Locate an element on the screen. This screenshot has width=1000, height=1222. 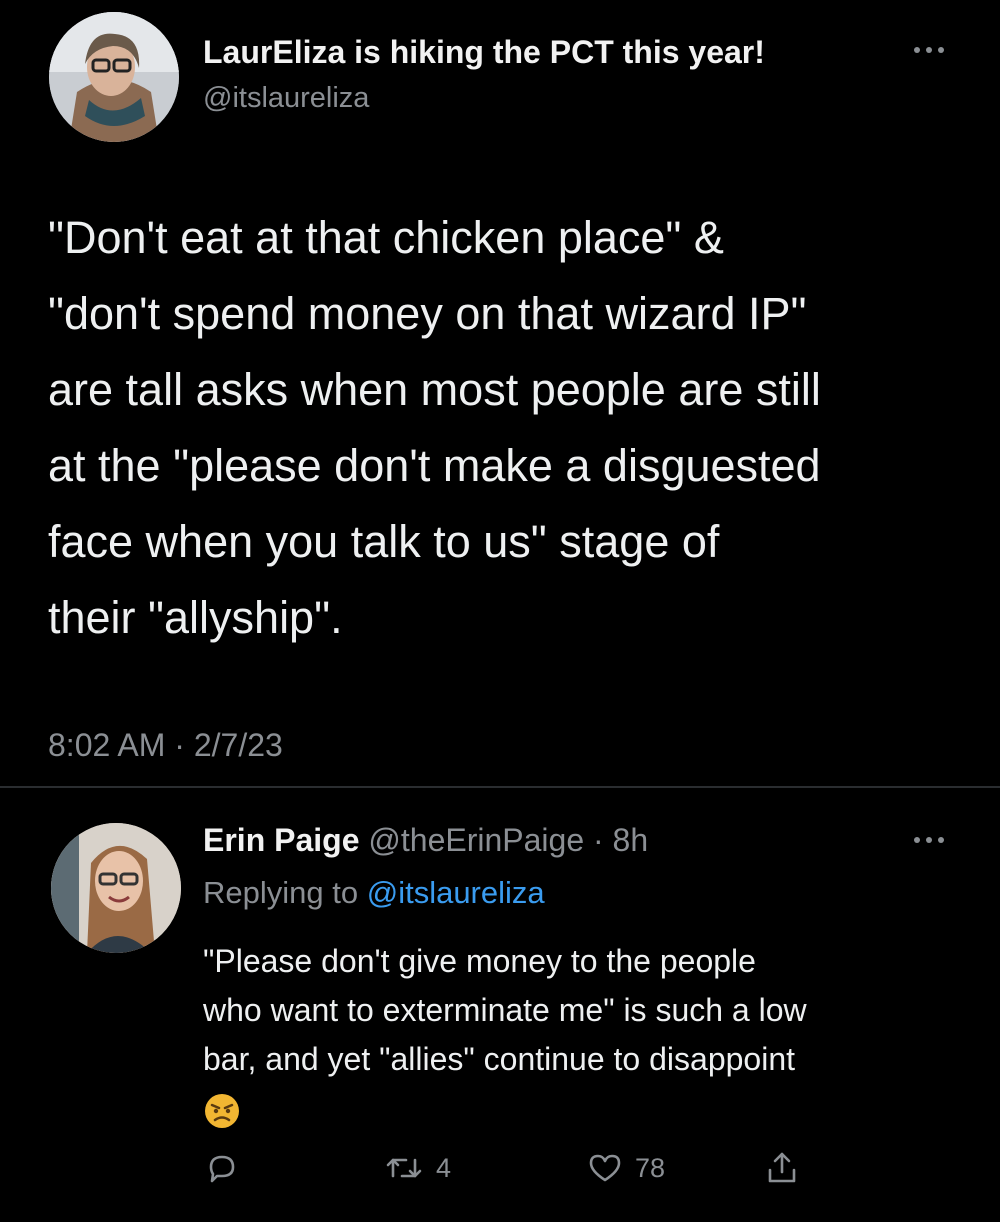
tweet-timestamp: 8:02 AM · 2/7/23 is located at coordinates (165, 745).